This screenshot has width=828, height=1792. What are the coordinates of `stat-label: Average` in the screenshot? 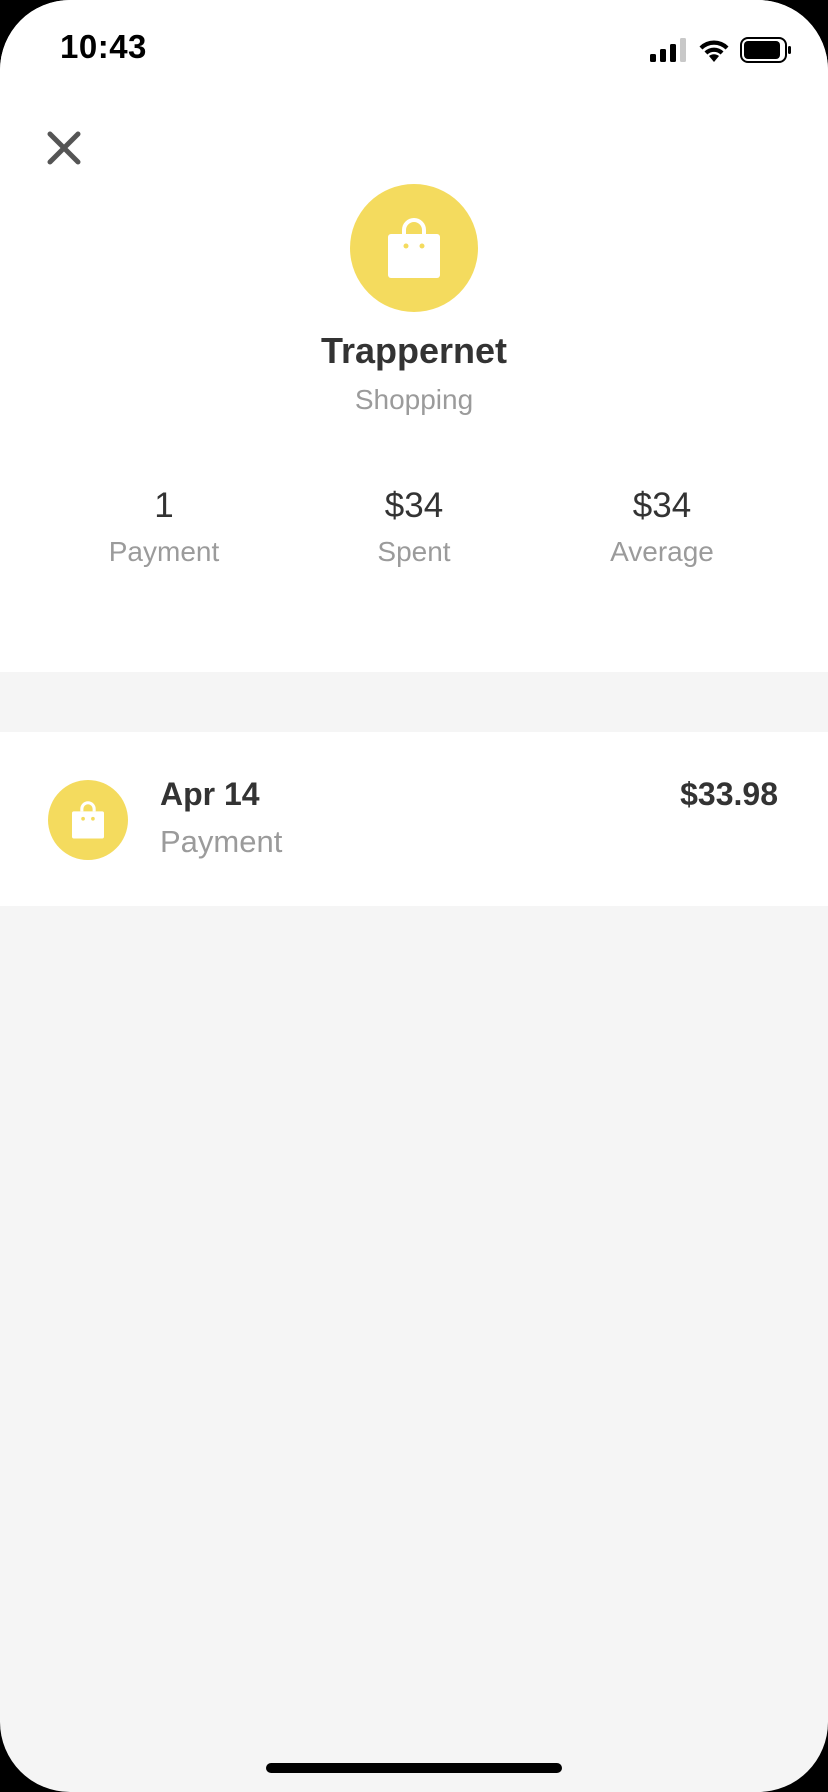 It's located at (662, 551).